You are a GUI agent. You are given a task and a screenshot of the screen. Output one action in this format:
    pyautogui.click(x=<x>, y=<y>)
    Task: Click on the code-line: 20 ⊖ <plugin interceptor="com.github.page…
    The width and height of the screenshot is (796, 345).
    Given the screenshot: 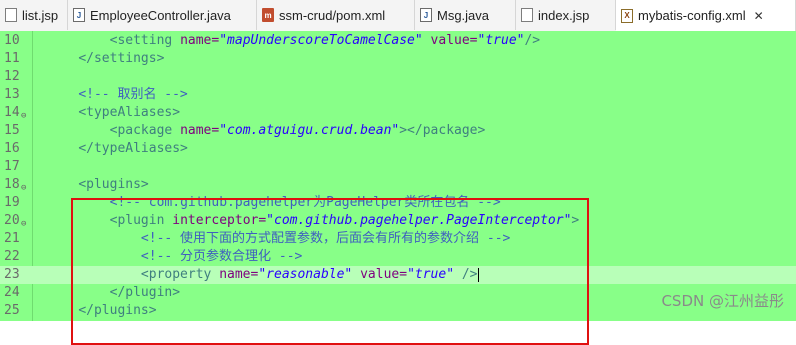 What is the action you would take?
    pyautogui.click(x=398, y=221)
    